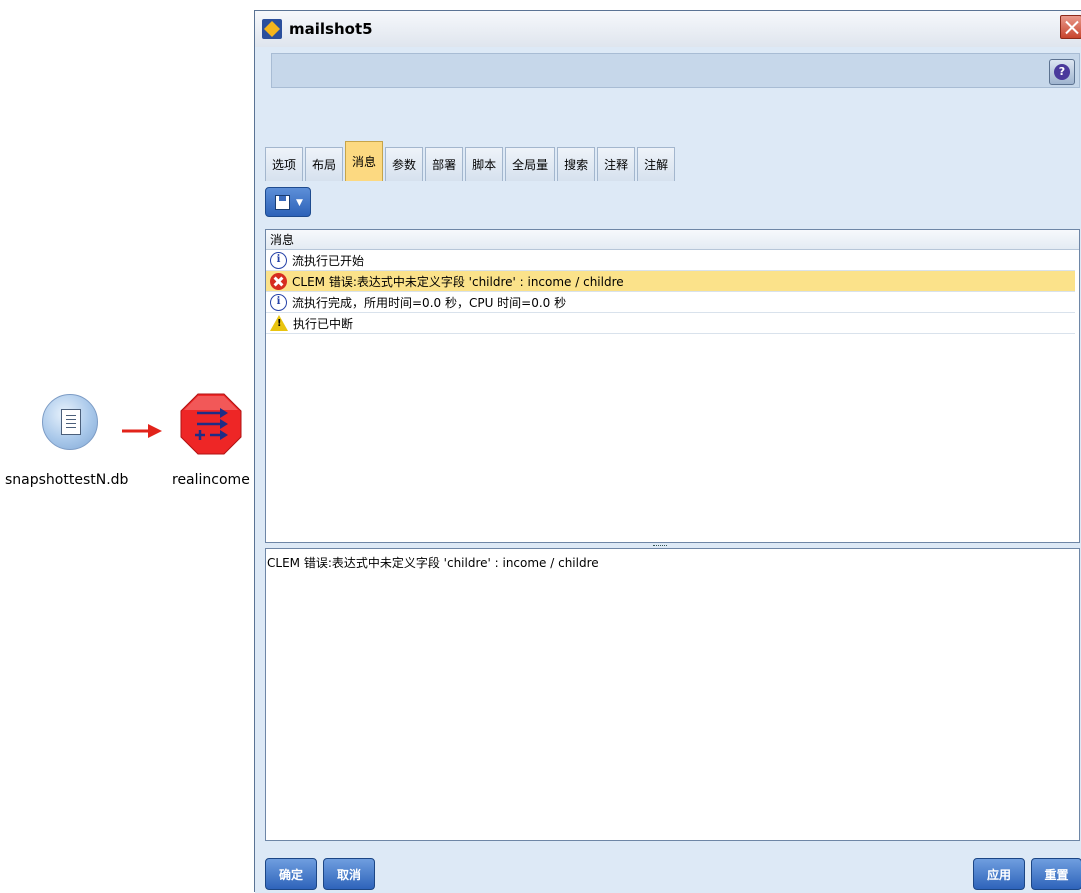 The height and width of the screenshot is (893, 1081). Describe the element at coordinates (67, 480) in the screenshot. I see `source-node-label: snapshottestN.db` at that location.